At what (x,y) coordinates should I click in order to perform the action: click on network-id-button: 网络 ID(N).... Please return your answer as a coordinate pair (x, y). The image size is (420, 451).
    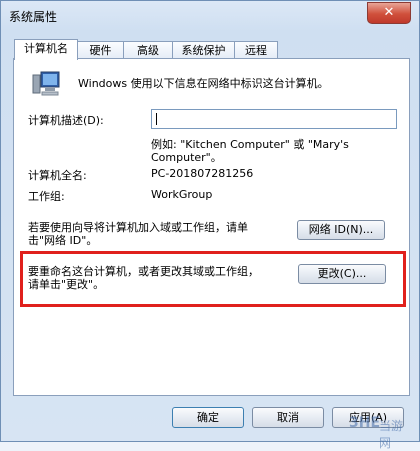
    Looking at the image, I should click on (341, 230).